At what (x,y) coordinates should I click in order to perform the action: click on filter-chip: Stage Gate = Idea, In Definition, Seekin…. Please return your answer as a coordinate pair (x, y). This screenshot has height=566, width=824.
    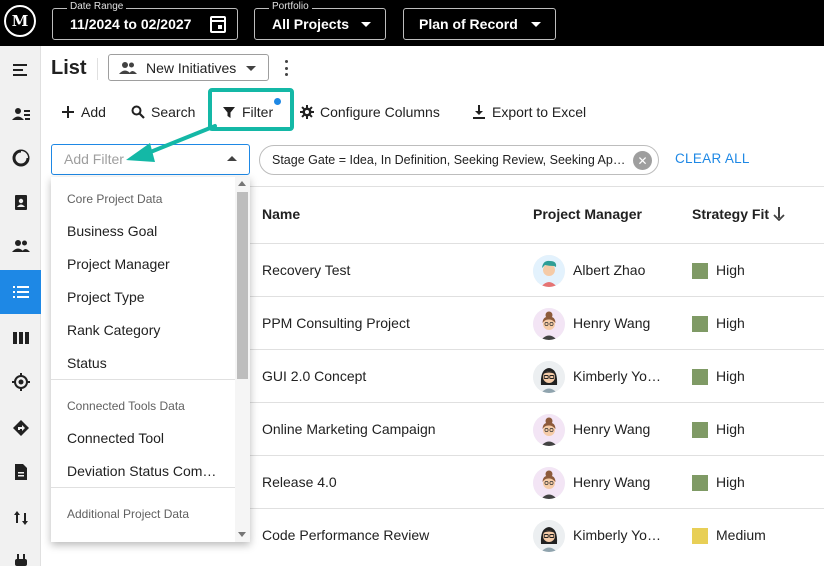
    Looking at the image, I should click on (459, 160).